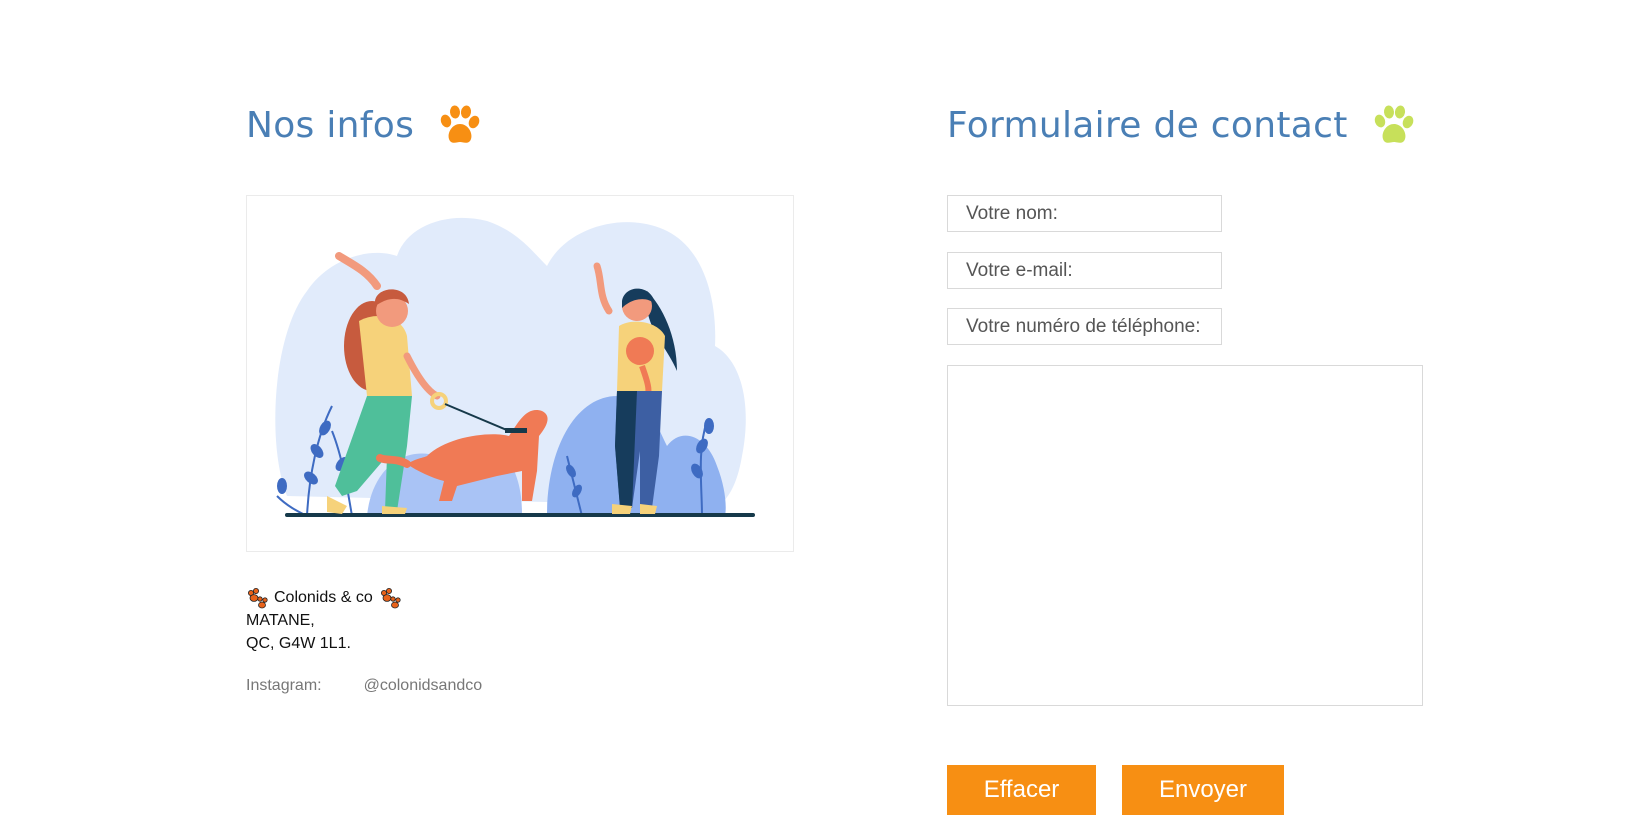 Image resolution: width=1646 pixels, height=823 pixels. I want to click on phone-input, so click(1084, 326).